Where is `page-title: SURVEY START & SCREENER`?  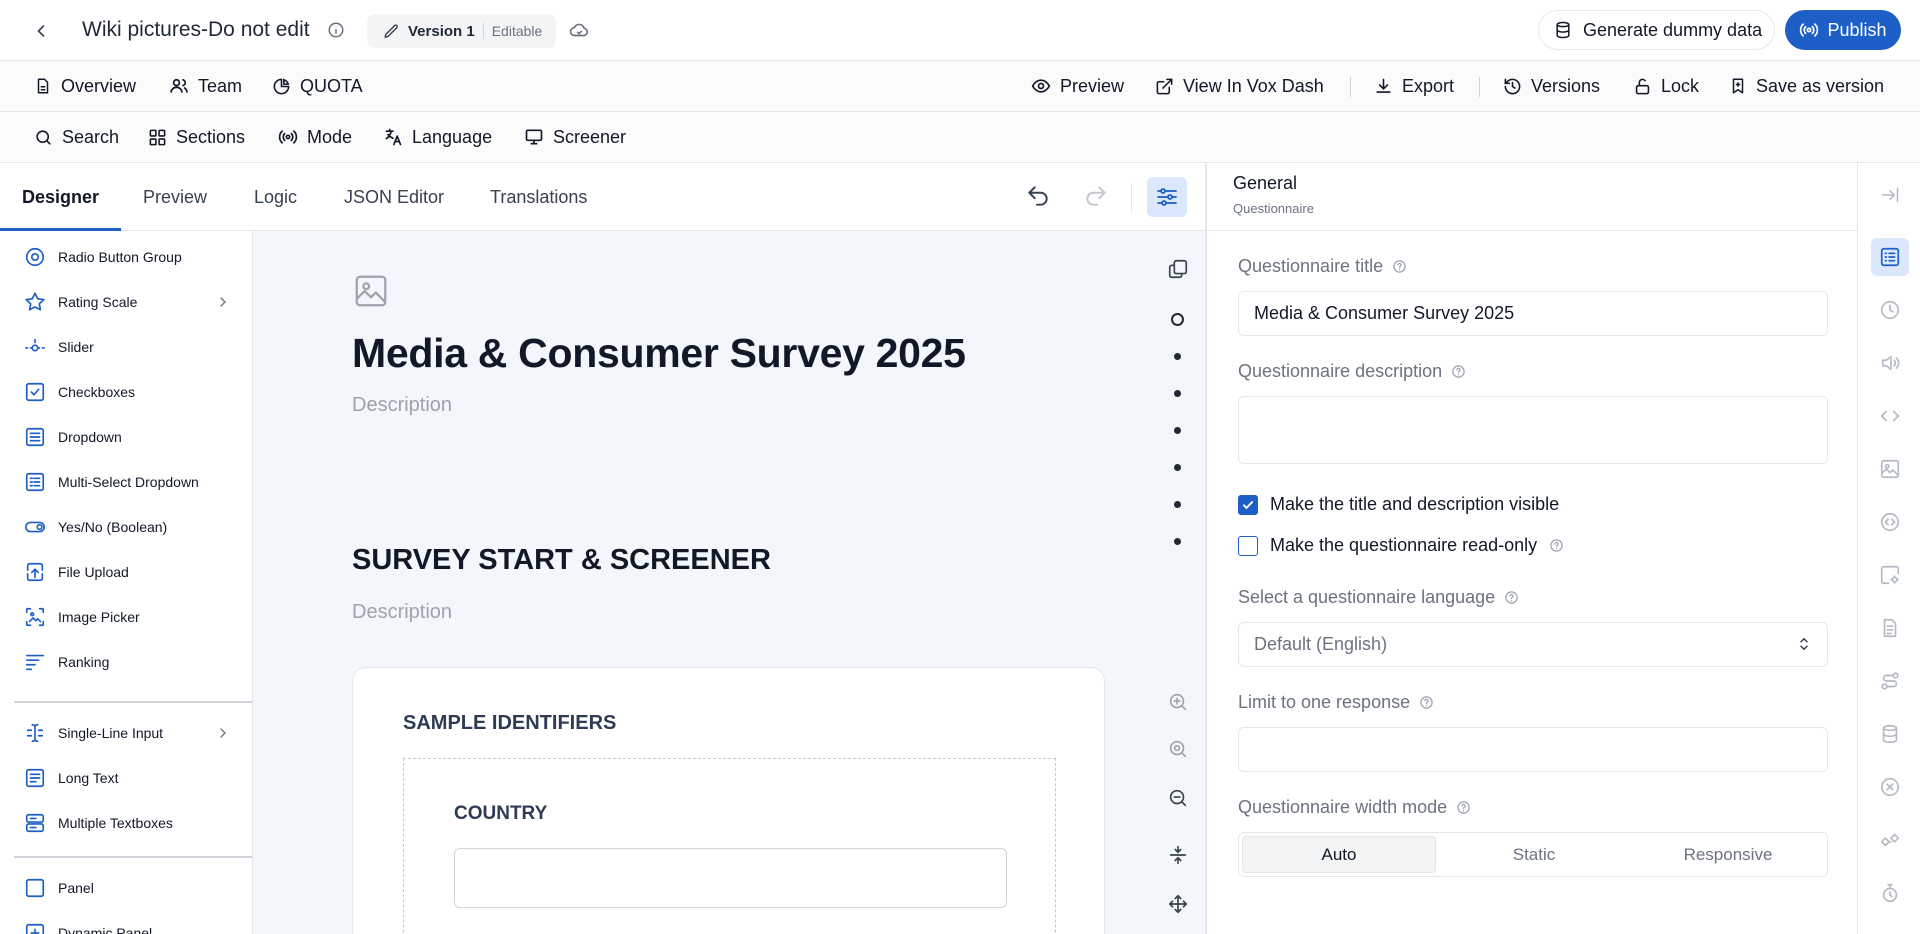 page-title: SURVEY START & SCREENER is located at coordinates (561, 560).